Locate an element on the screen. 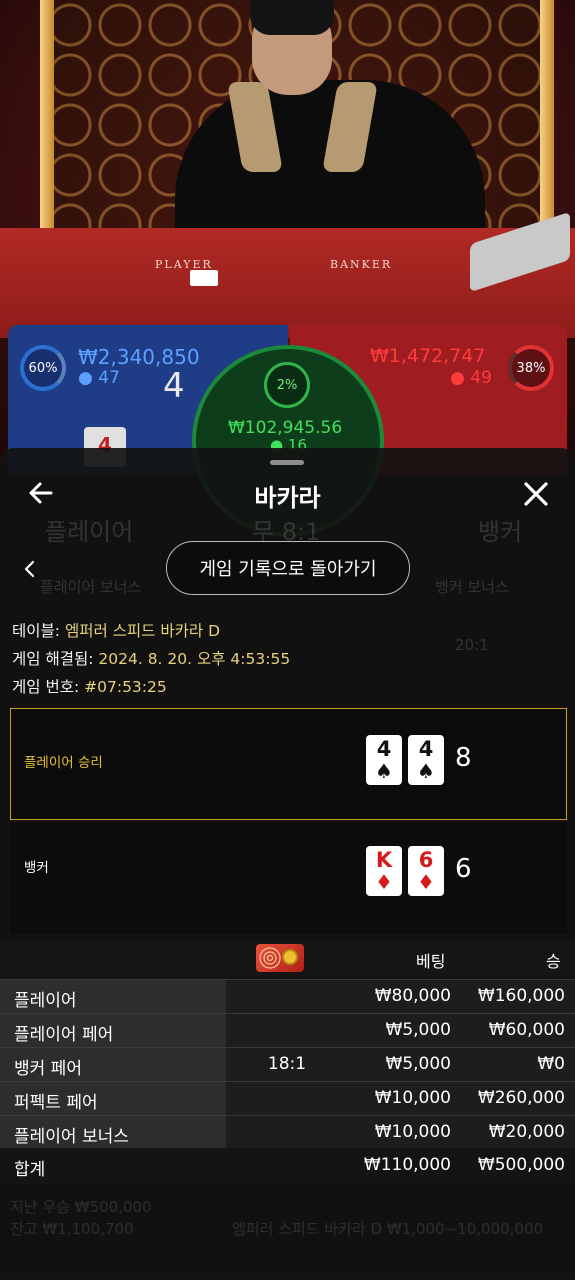 The image size is (575, 1280). close-icon is located at coordinates (536, 494).